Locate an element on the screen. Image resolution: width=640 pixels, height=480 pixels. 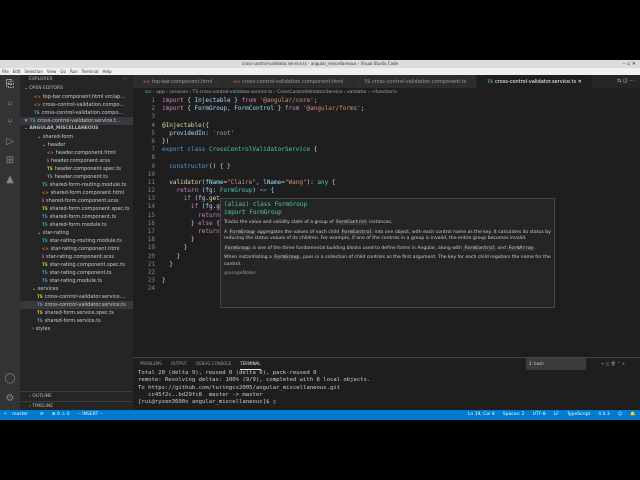
tab-label: cross-control-validator.service.ts is located at coordinates (535, 82).